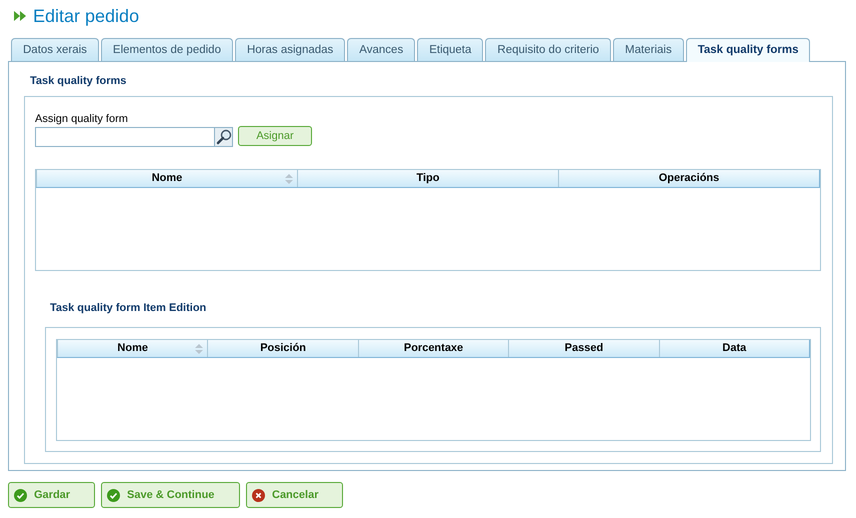 The width and height of the screenshot is (856, 518). Describe the element at coordinates (583, 348) in the screenshot. I see `column-header: Passed` at that location.